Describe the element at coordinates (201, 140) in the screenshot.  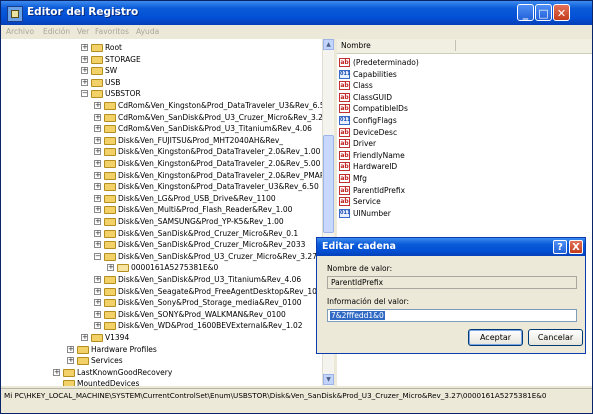
I see `tree-node-label: Disk&Ven_FUJITSU&Prod_MHT2040AH&Rev_` at that location.